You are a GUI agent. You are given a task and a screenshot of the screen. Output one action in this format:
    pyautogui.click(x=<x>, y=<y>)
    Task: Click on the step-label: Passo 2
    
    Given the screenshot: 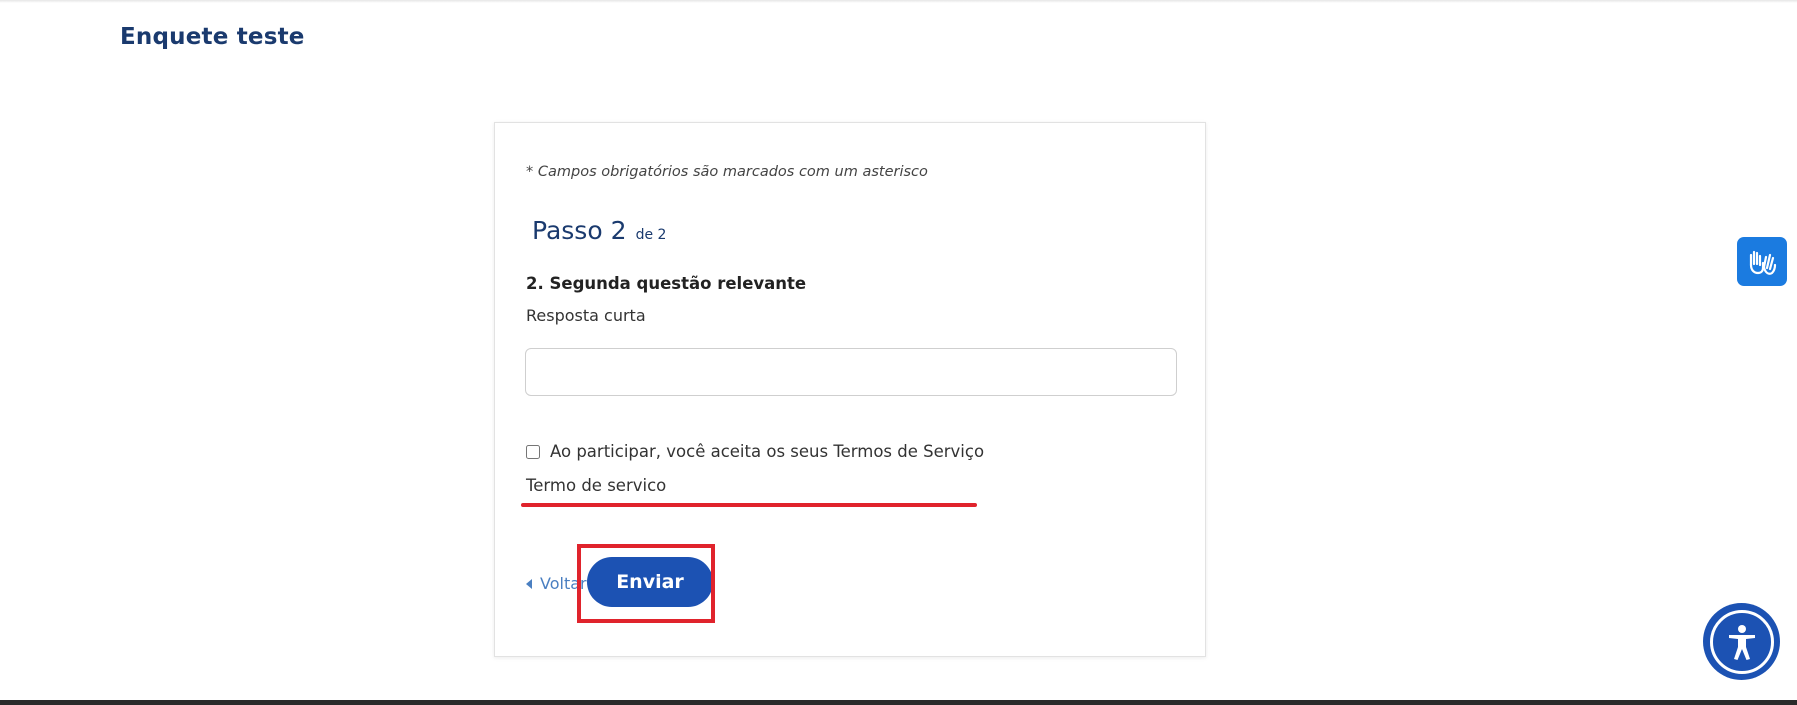 What is the action you would take?
    pyautogui.click(x=579, y=230)
    